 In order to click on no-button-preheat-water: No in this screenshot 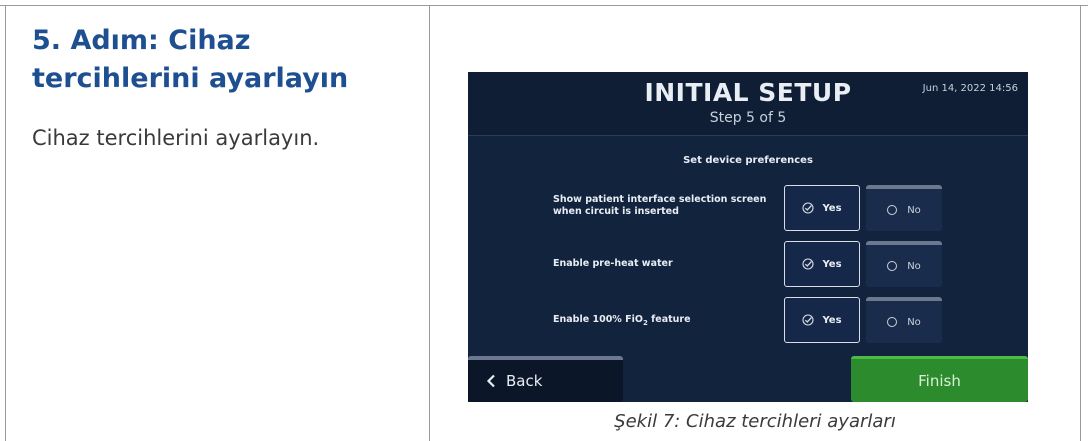, I will do `click(904, 264)`.